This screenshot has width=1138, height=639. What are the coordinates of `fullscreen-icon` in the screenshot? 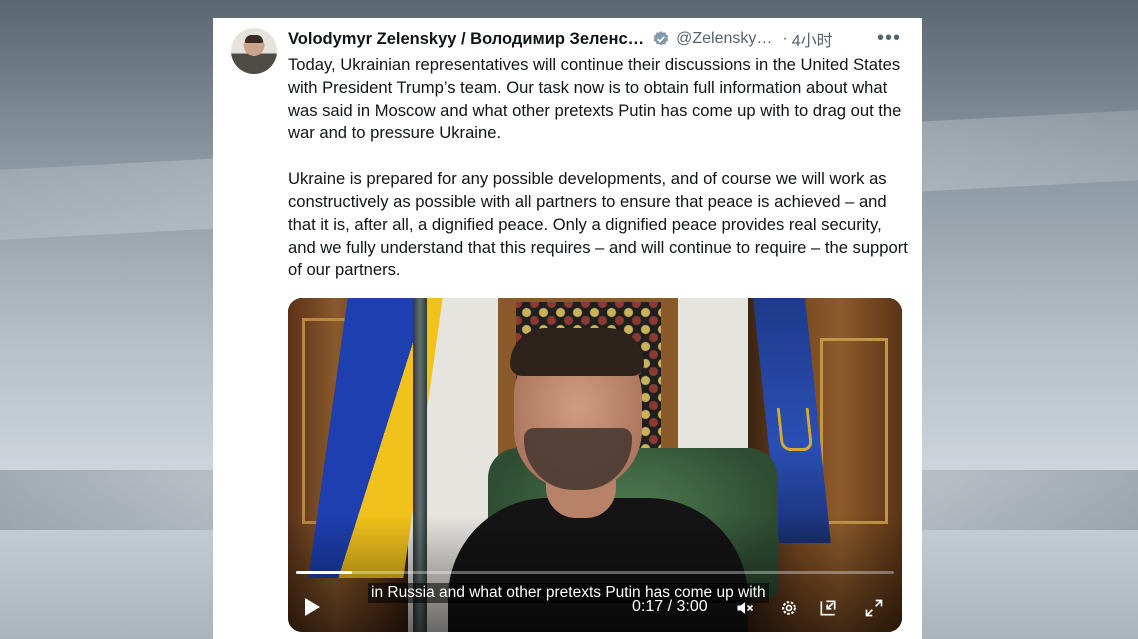 It's located at (874, 608).